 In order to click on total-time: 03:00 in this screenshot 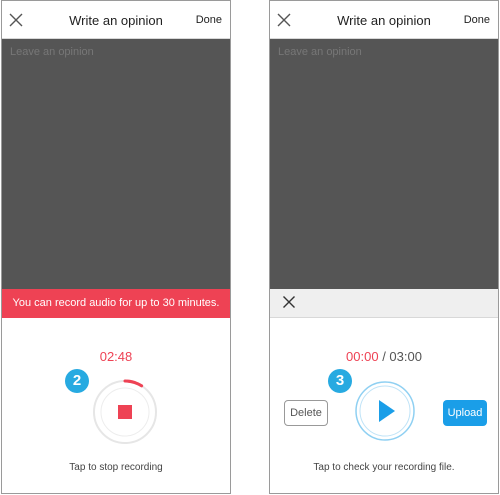, I will do `click(405, 356)`.